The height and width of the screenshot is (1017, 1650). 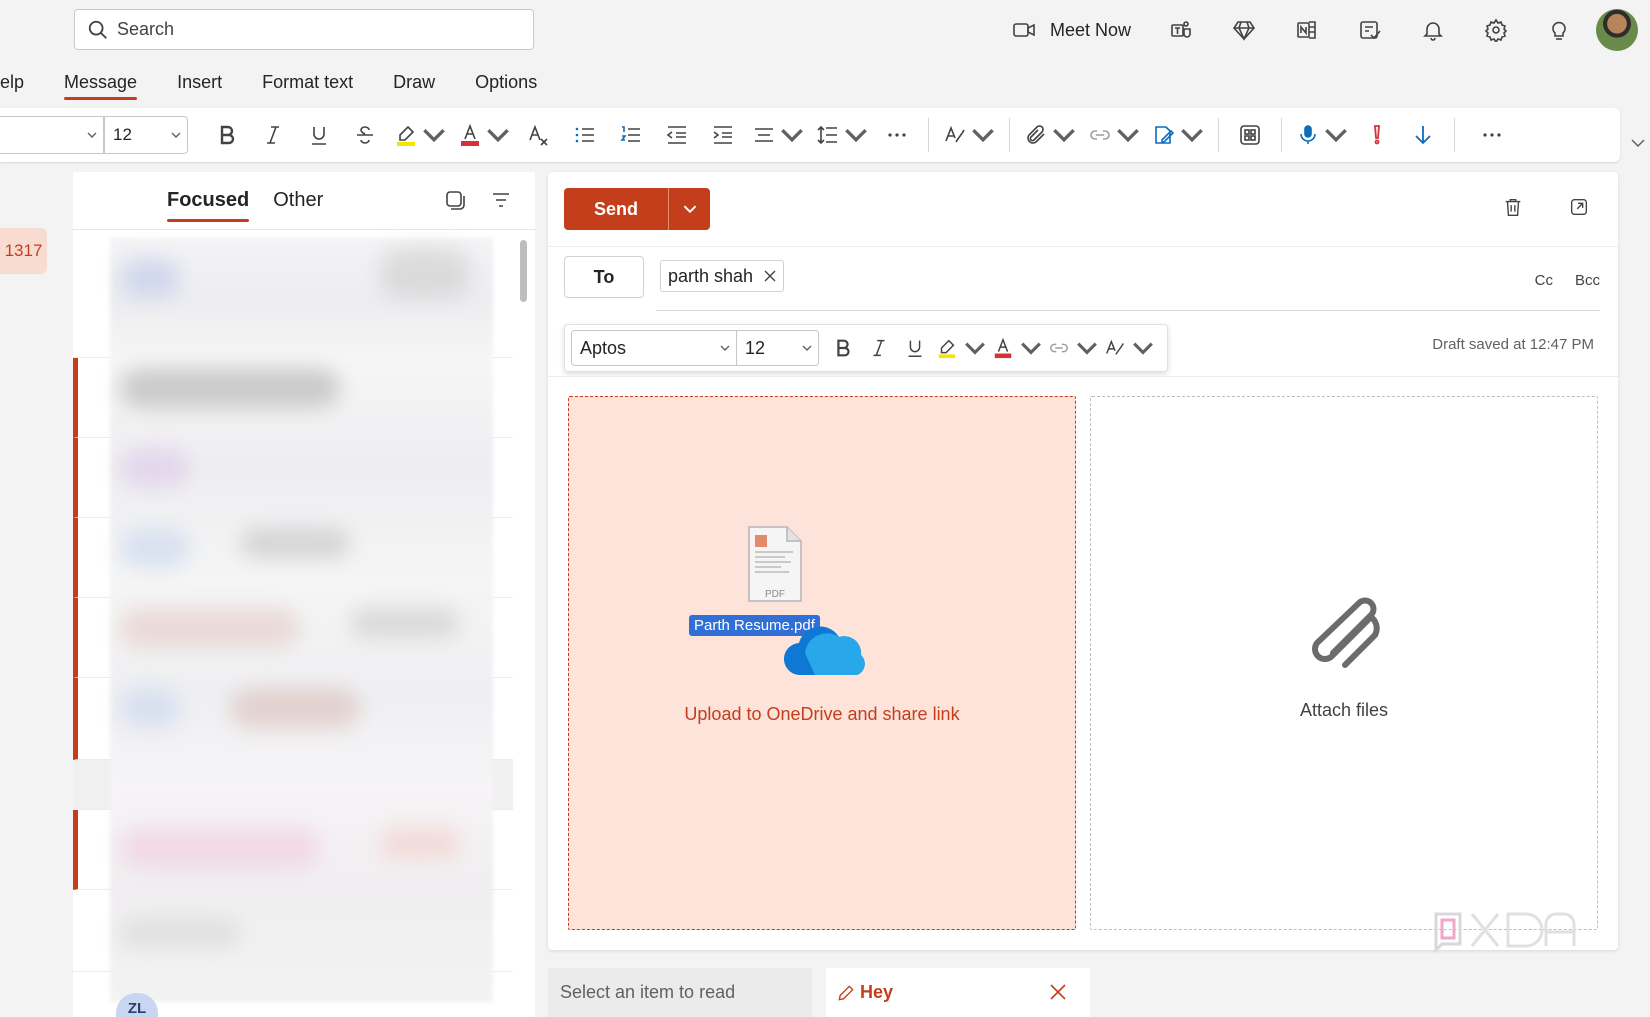 I want to click on scrollbar, so click(x=523, y=271).